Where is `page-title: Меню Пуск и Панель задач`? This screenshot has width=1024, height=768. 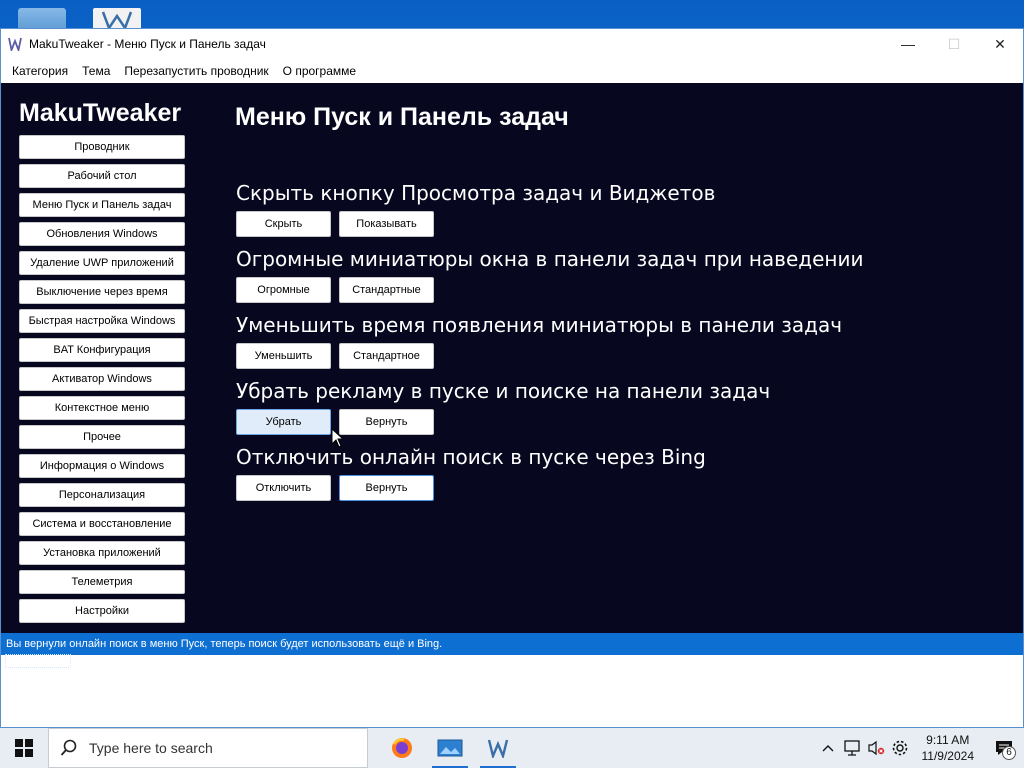 page-title: Меню Пуск и Панель задач is located at coordinates (402, 117).